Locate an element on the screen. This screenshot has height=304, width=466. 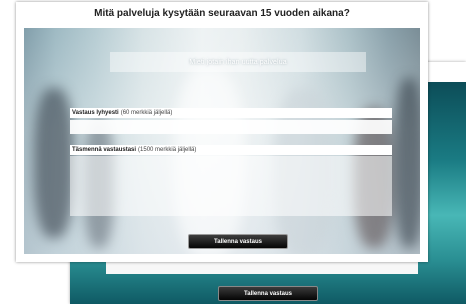
background-save-button: Tallenna vastaus is located at coordinates (268, 293).